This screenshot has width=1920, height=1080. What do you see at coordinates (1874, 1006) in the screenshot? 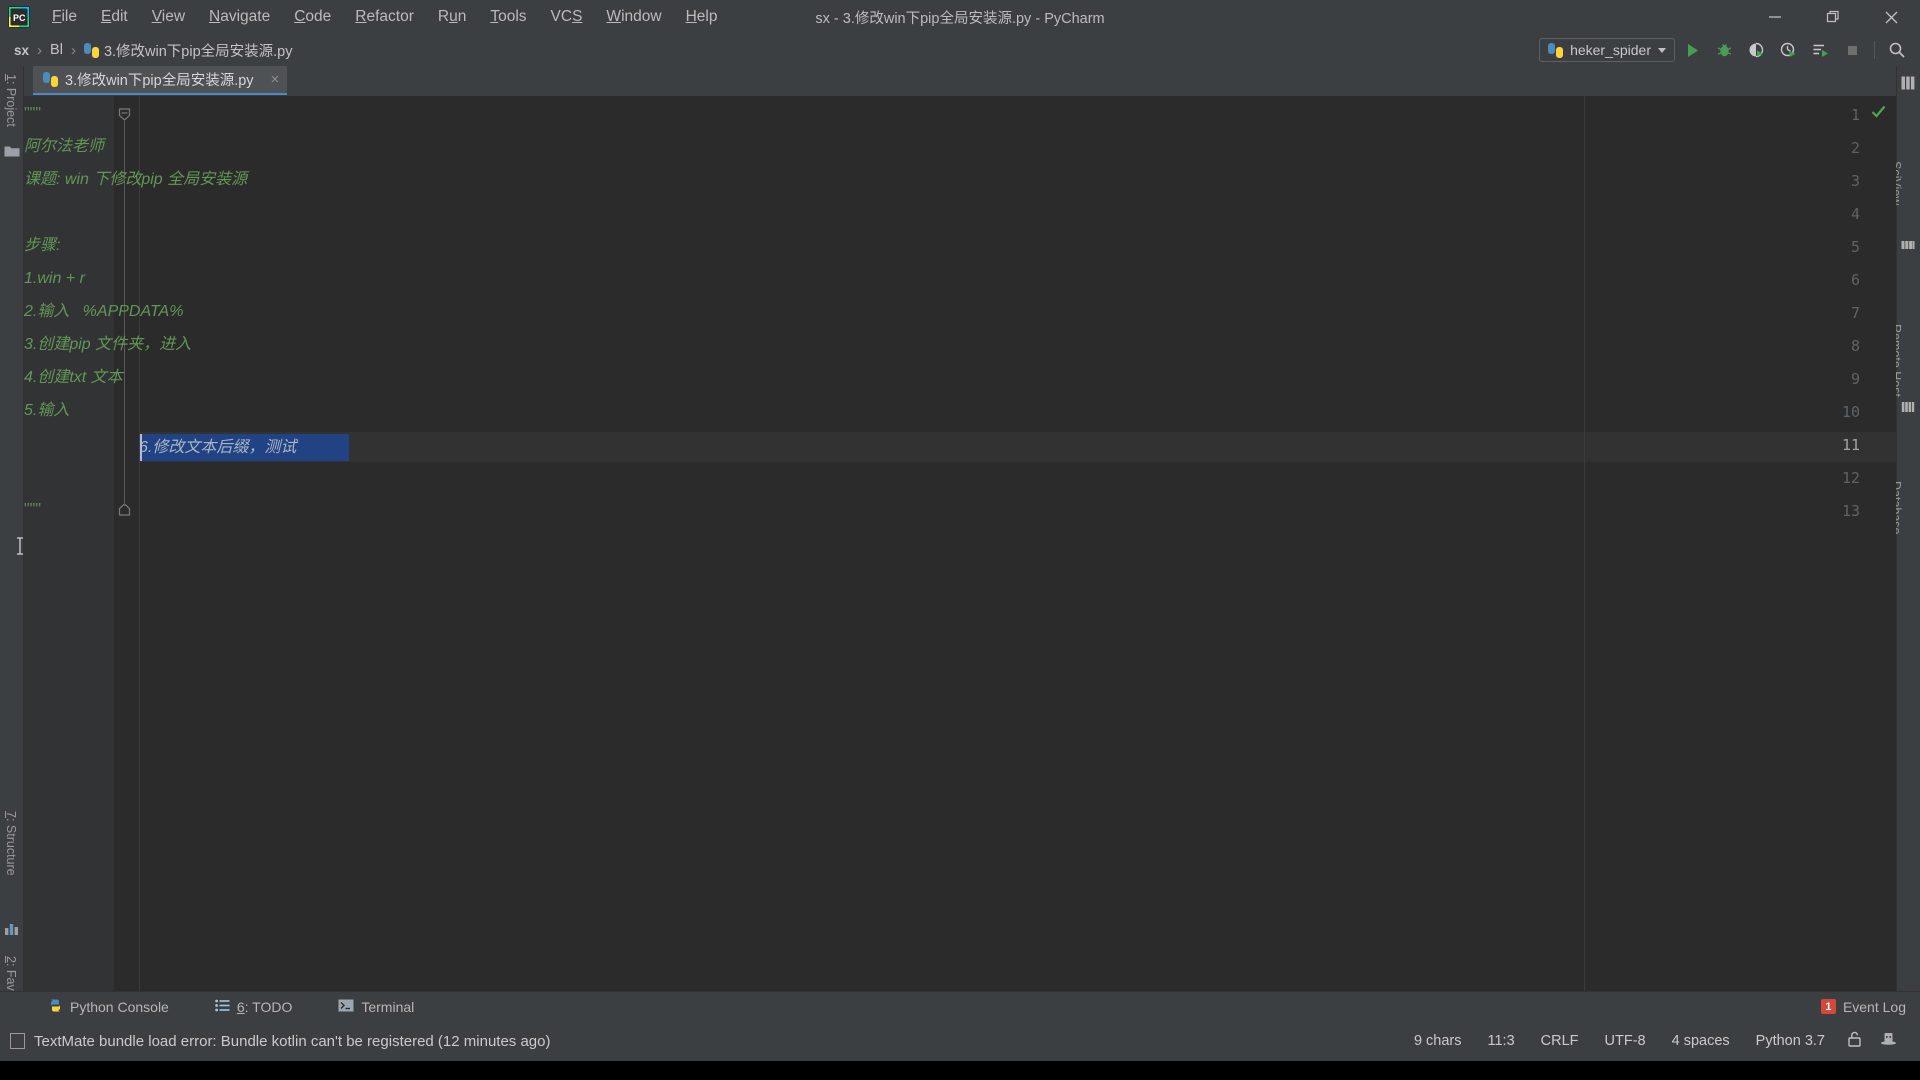
I see `event-log-label: Event Log` at bounding box center [1874, 1006].